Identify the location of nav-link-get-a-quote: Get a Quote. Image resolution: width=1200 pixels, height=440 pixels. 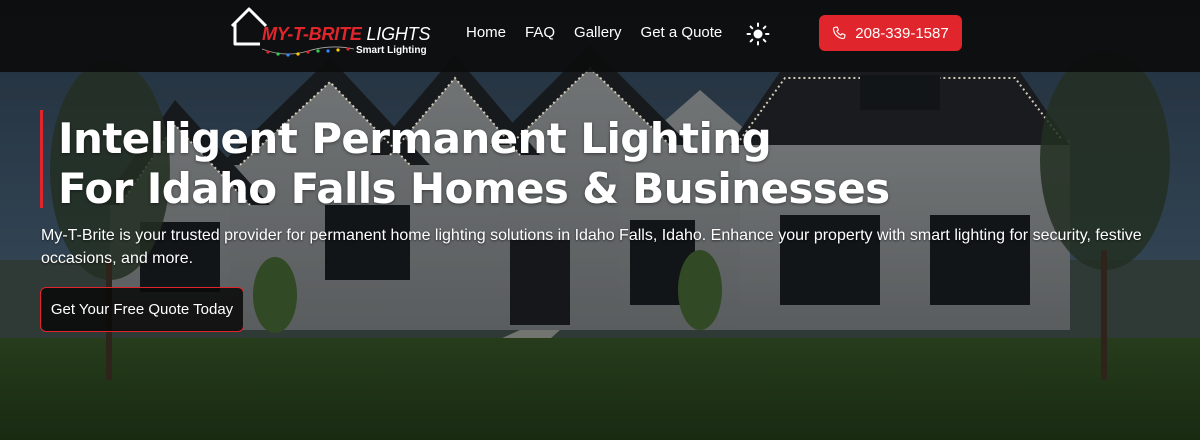
(682, 33).